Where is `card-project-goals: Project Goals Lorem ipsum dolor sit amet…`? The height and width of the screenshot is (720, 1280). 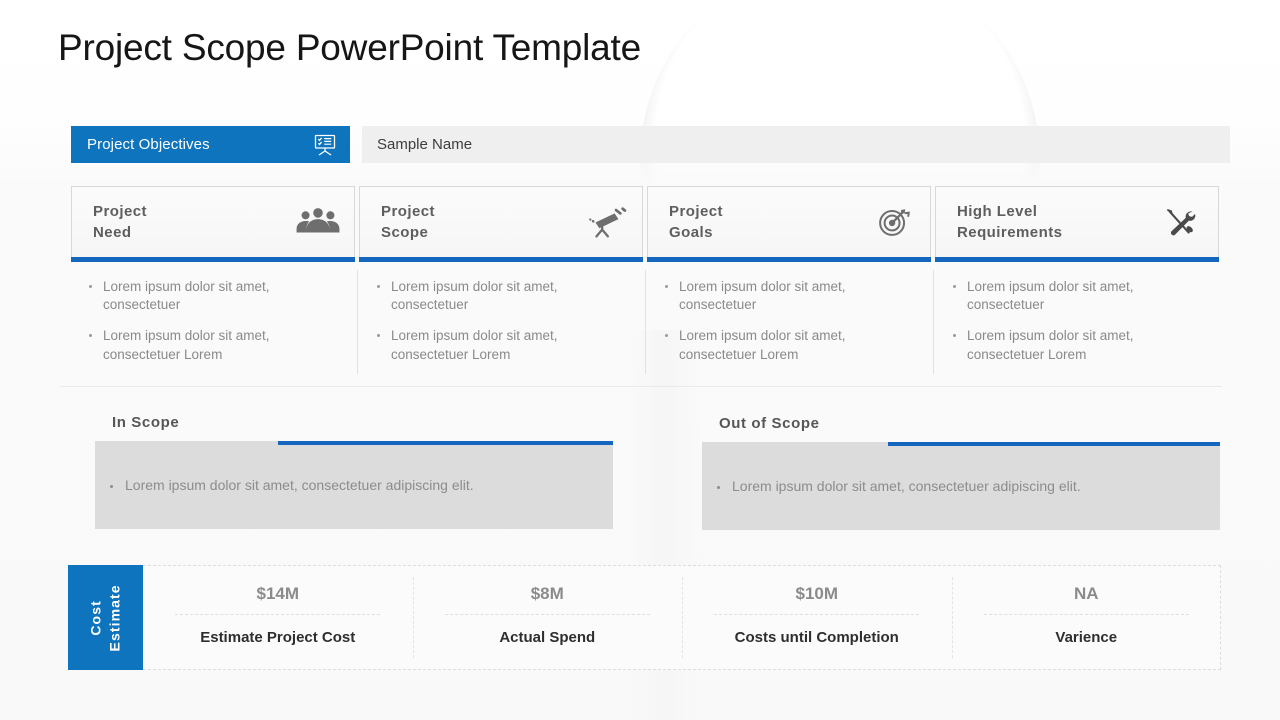
card-project-goals: Project Goals Lorem ipsum dolor sit amet… is located at coordinates (789, 281).